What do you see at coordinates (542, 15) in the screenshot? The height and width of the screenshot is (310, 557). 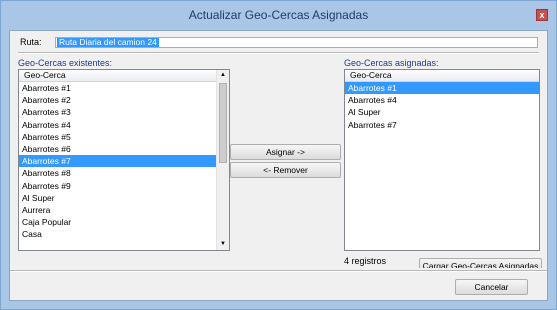 I see `close-icon: x` at bounding box center [542, 15].